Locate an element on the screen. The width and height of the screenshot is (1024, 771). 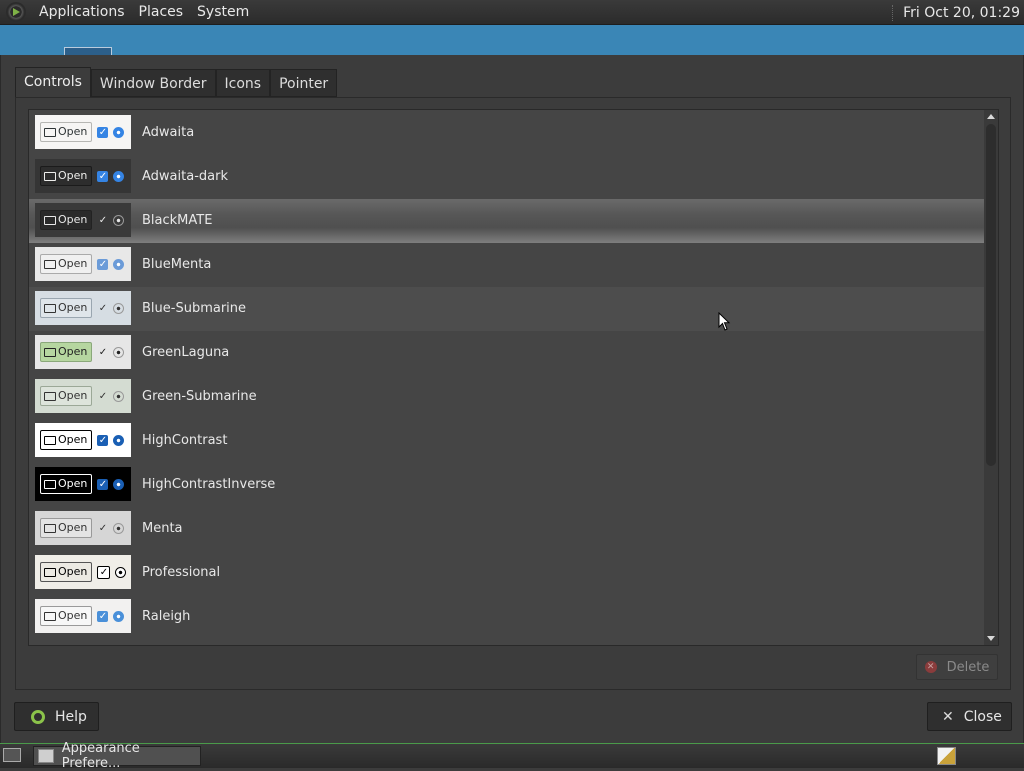
theme-row: Open ✓ BlueMenta is located at coordinates (507, 265).